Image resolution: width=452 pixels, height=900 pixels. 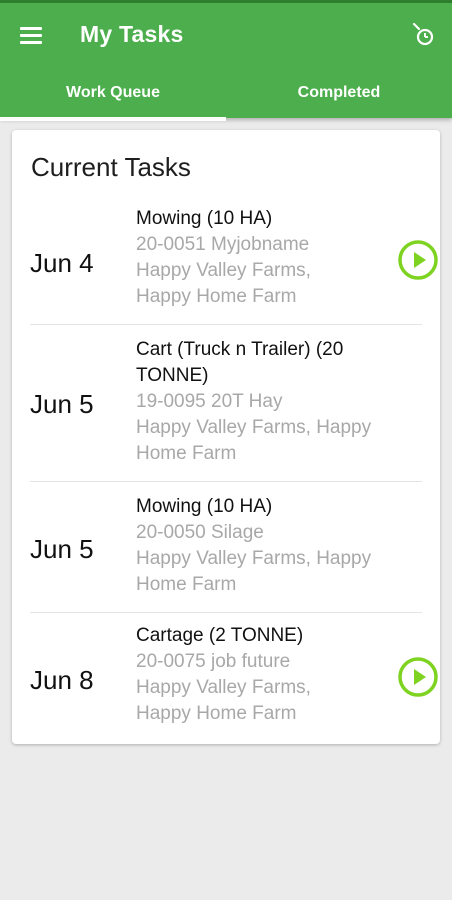 I want to click on page-title: My Tasks, so click(x=132, y=34).